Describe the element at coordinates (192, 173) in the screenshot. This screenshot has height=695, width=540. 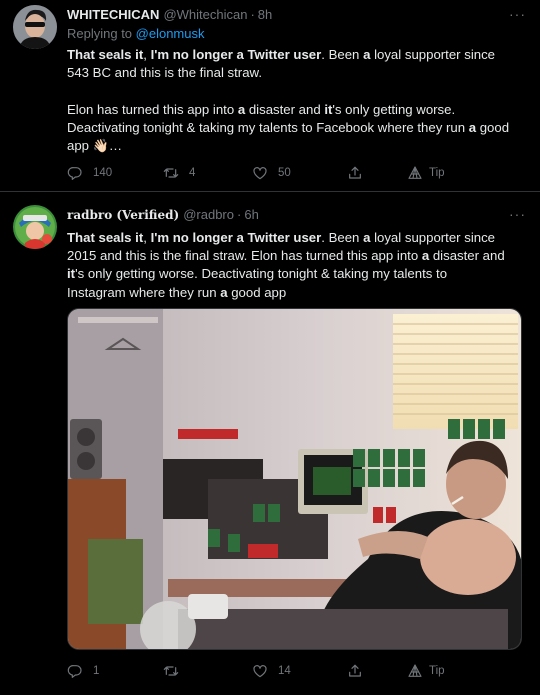
I see `retweet-count: 4` at that location.